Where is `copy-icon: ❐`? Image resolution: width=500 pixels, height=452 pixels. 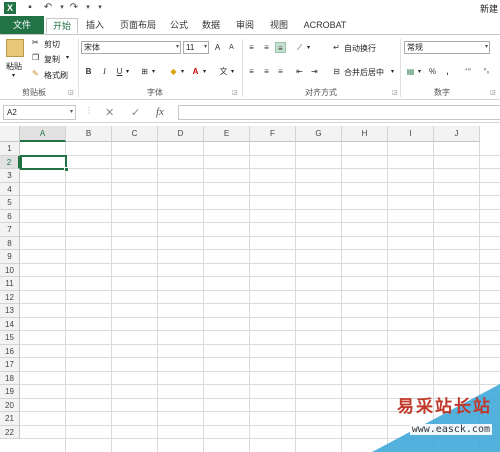
copy-icon: ❐ is located at coordinates (35, 57).